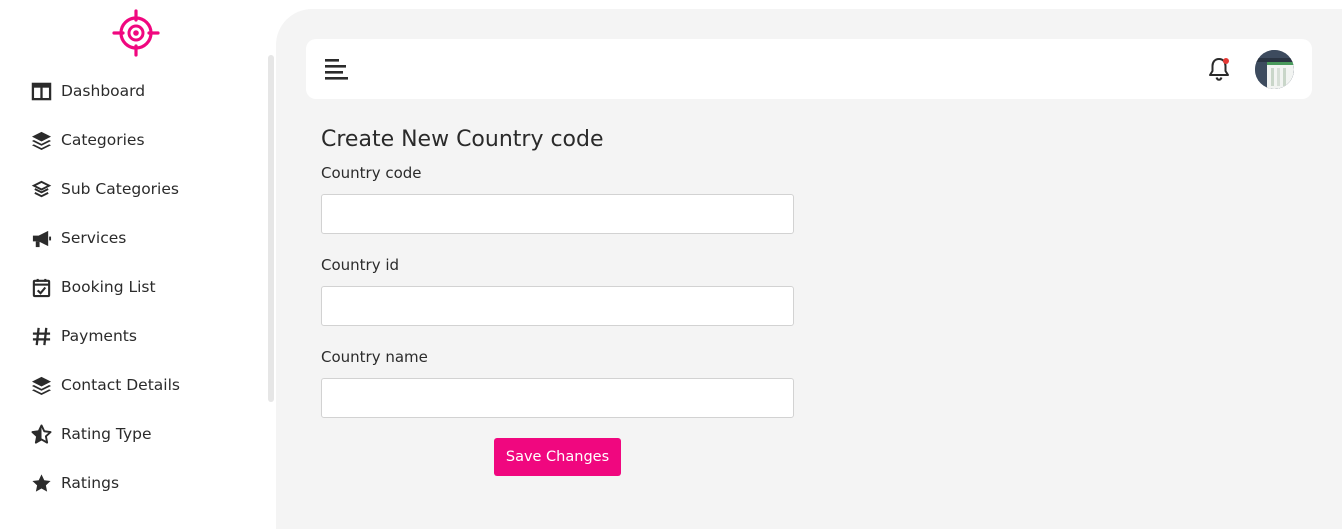 This screenshot has width=1342, height=529. Describe the element at coordinates (374, 357) in the screenshot. I see `country-name-label: Country name` at that location.